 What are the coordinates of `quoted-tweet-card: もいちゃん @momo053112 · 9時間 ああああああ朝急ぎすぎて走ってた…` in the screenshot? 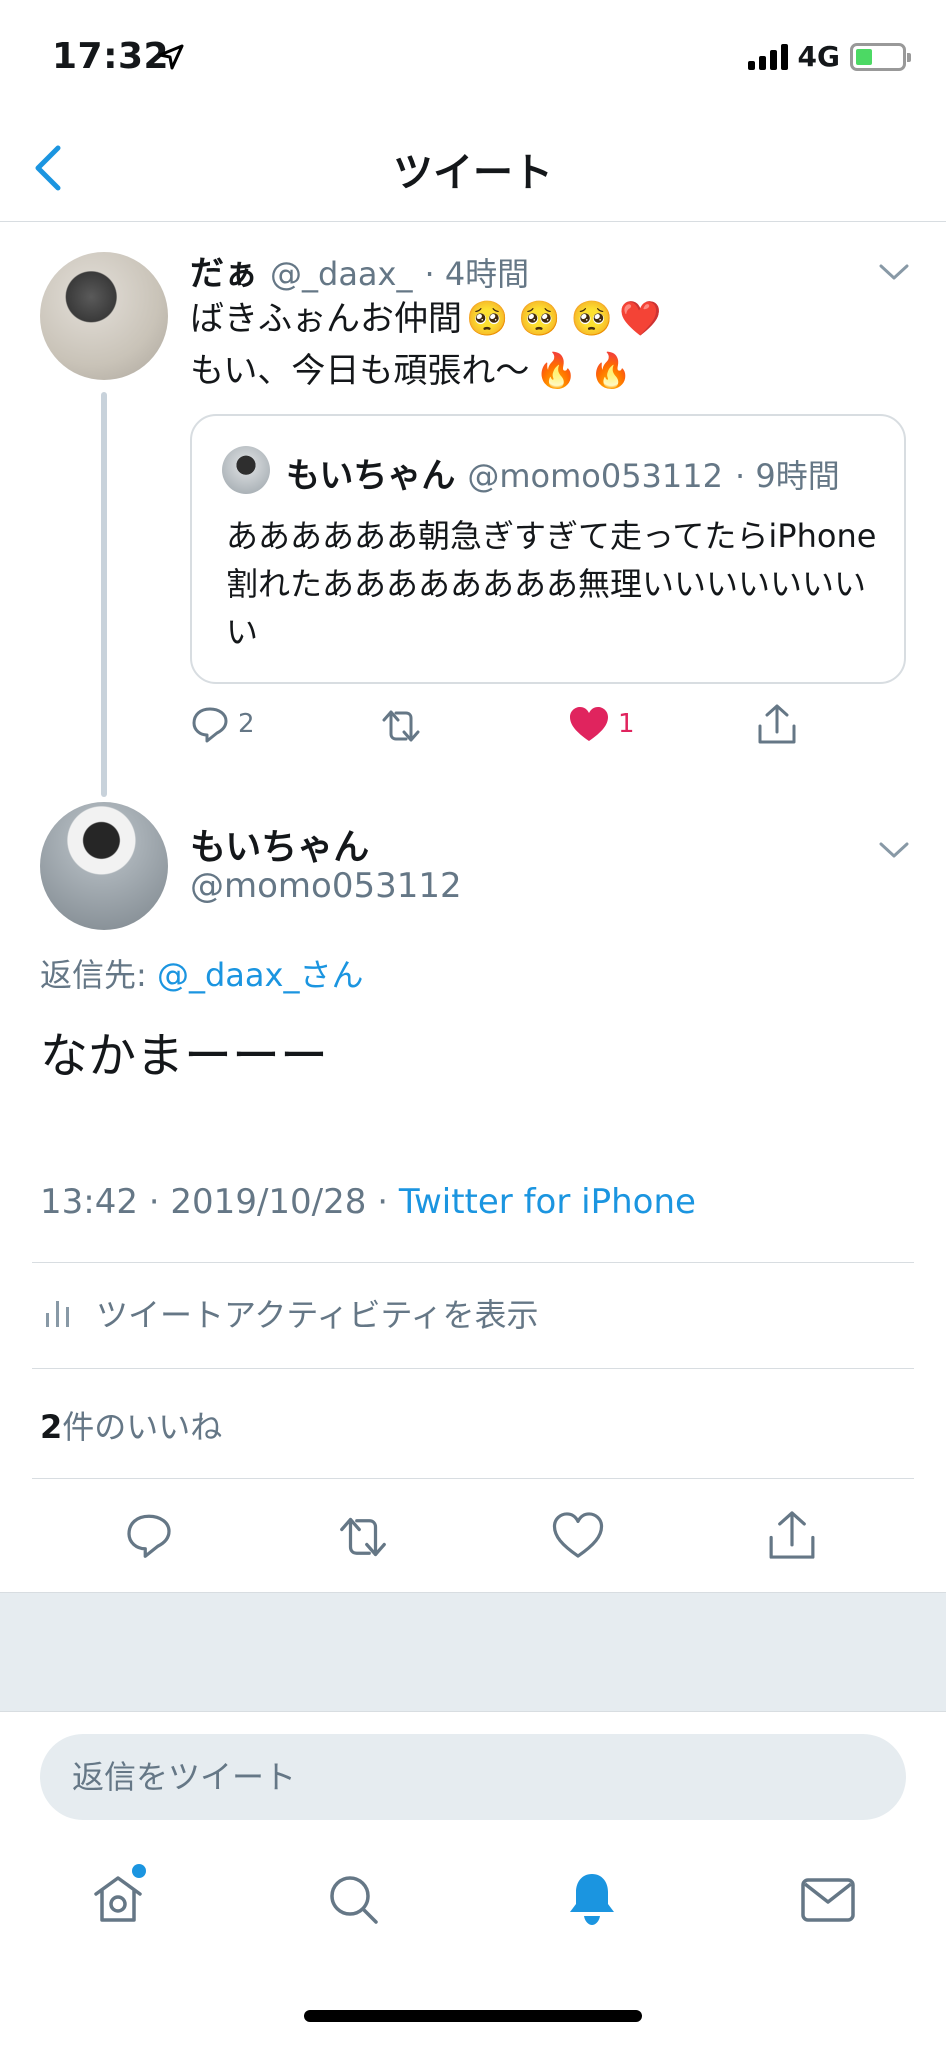 It's located at (548, 549).